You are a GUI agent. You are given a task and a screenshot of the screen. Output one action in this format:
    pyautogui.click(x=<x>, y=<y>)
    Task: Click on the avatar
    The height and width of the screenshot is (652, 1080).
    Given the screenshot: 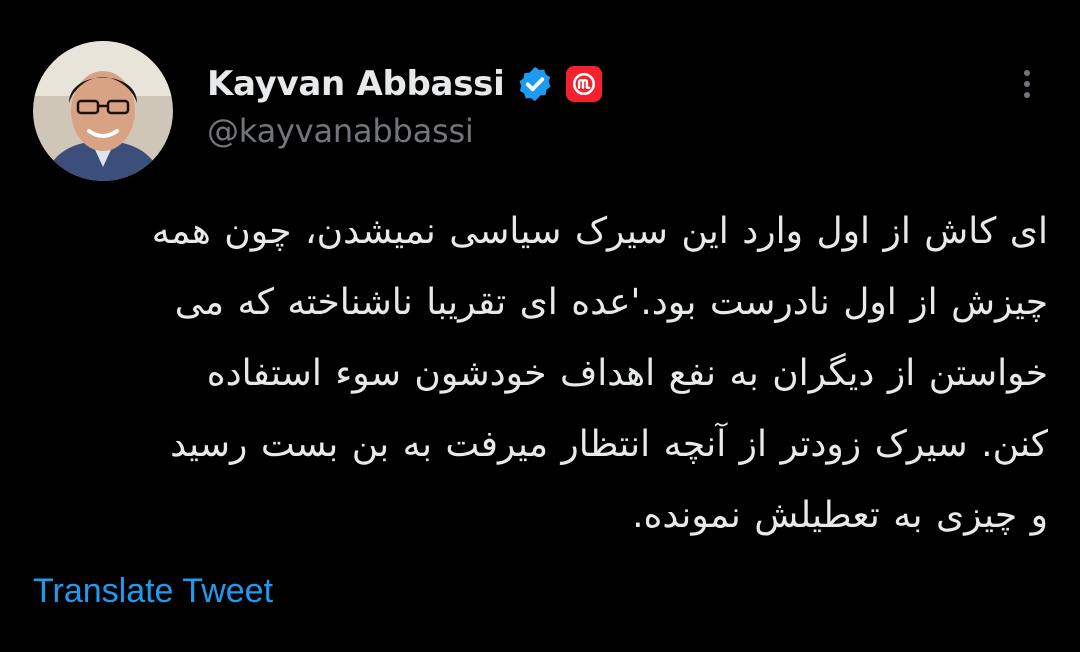 What is the action you would take?
    pyautogui.click(x=103, y=111)
    